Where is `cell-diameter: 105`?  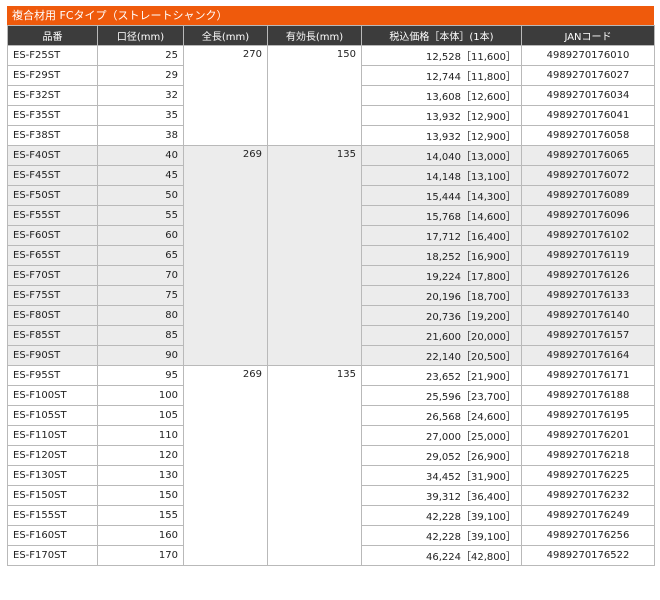 cell-diameter: 105 is located at coordinates (140, 415).